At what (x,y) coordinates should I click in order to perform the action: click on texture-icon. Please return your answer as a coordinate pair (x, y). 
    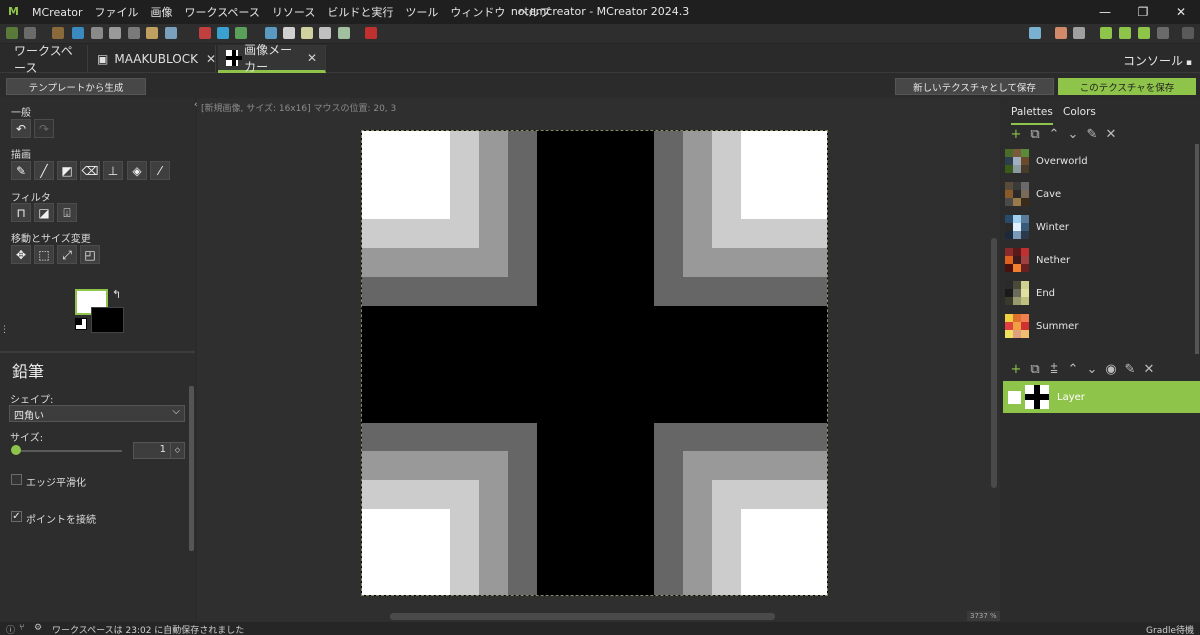
    Looking at the image, I should click on (205, 33).